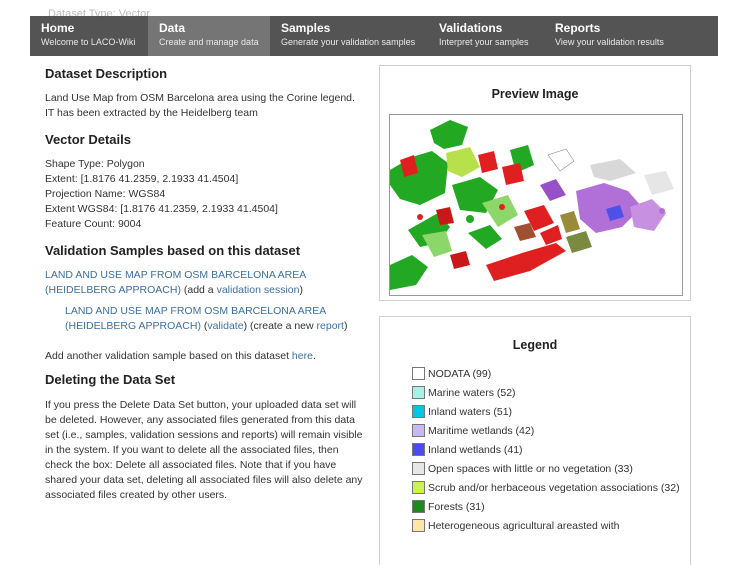  What do you see at coordinates (258, 290) in the screenshot?
I see `validation-session-link: validation session` at bounding box center [258, 290].